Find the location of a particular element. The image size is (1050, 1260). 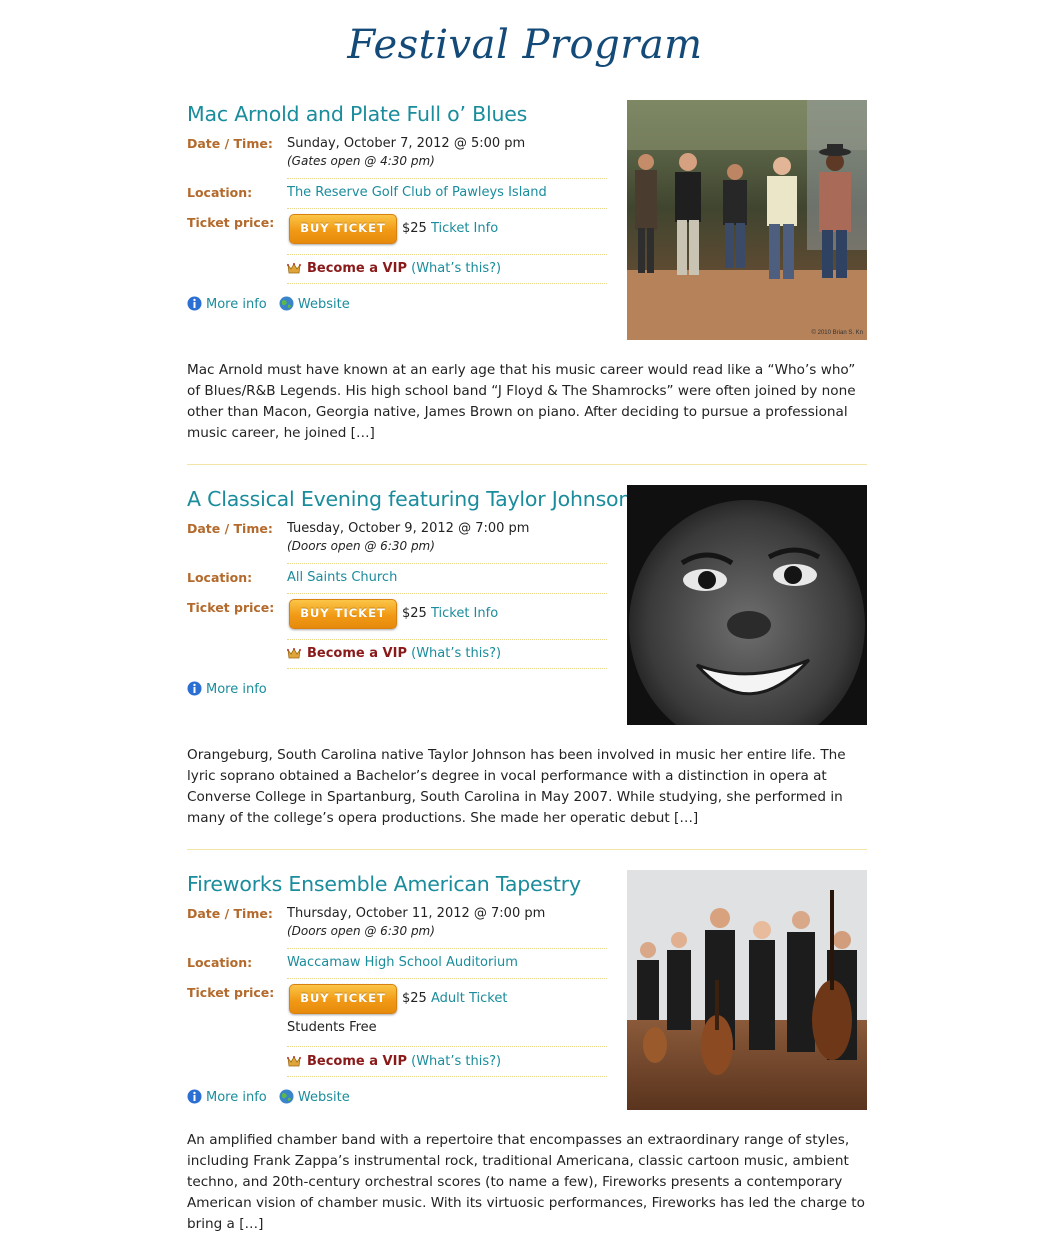

gates-note: (Gates open @ 4:30 pm) is located at coordinates (361, 161).